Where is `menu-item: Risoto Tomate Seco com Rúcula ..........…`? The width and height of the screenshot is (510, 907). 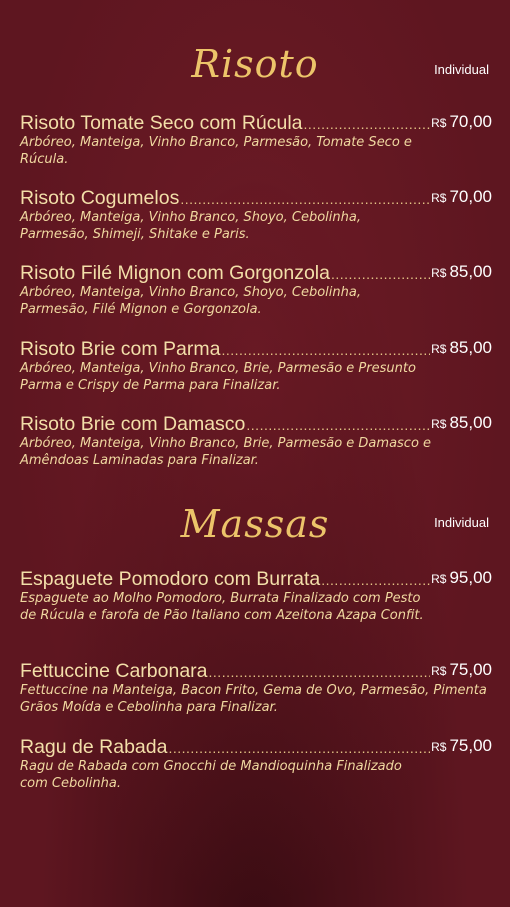
menu-item: Risoto Tomate Seco com Rúcula ..........… is located at coordinates (256, 139).